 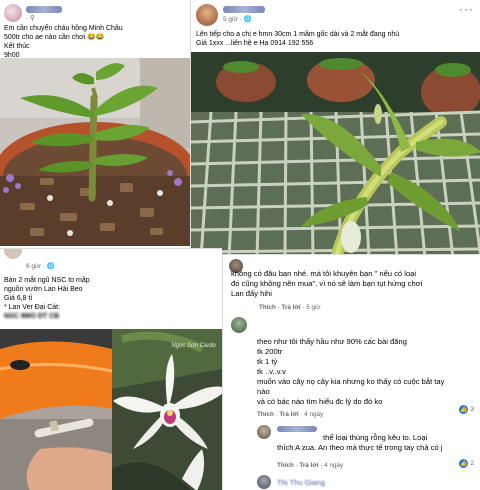 I want to click on comment1-reply-button: Trả lời, so click(x=290, y=307).